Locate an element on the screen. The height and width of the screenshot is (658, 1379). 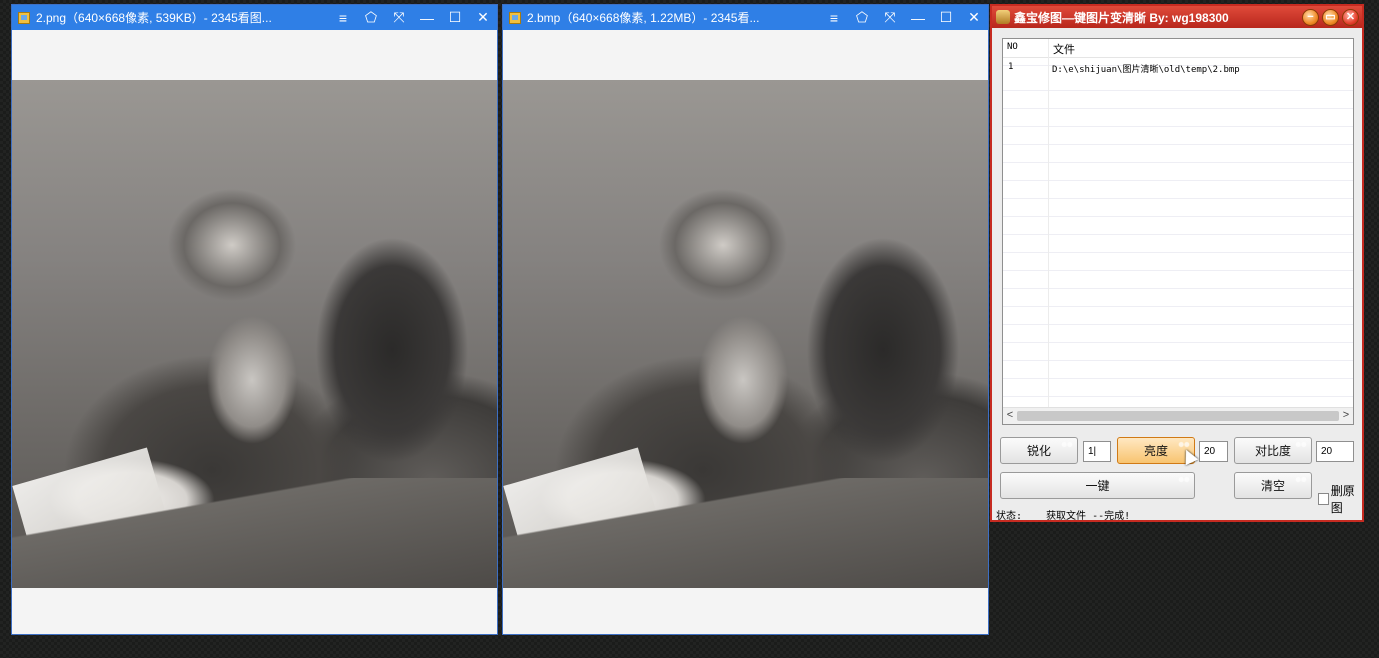
one-click-button-label: 一键 is located at coordinates (1097, 486).